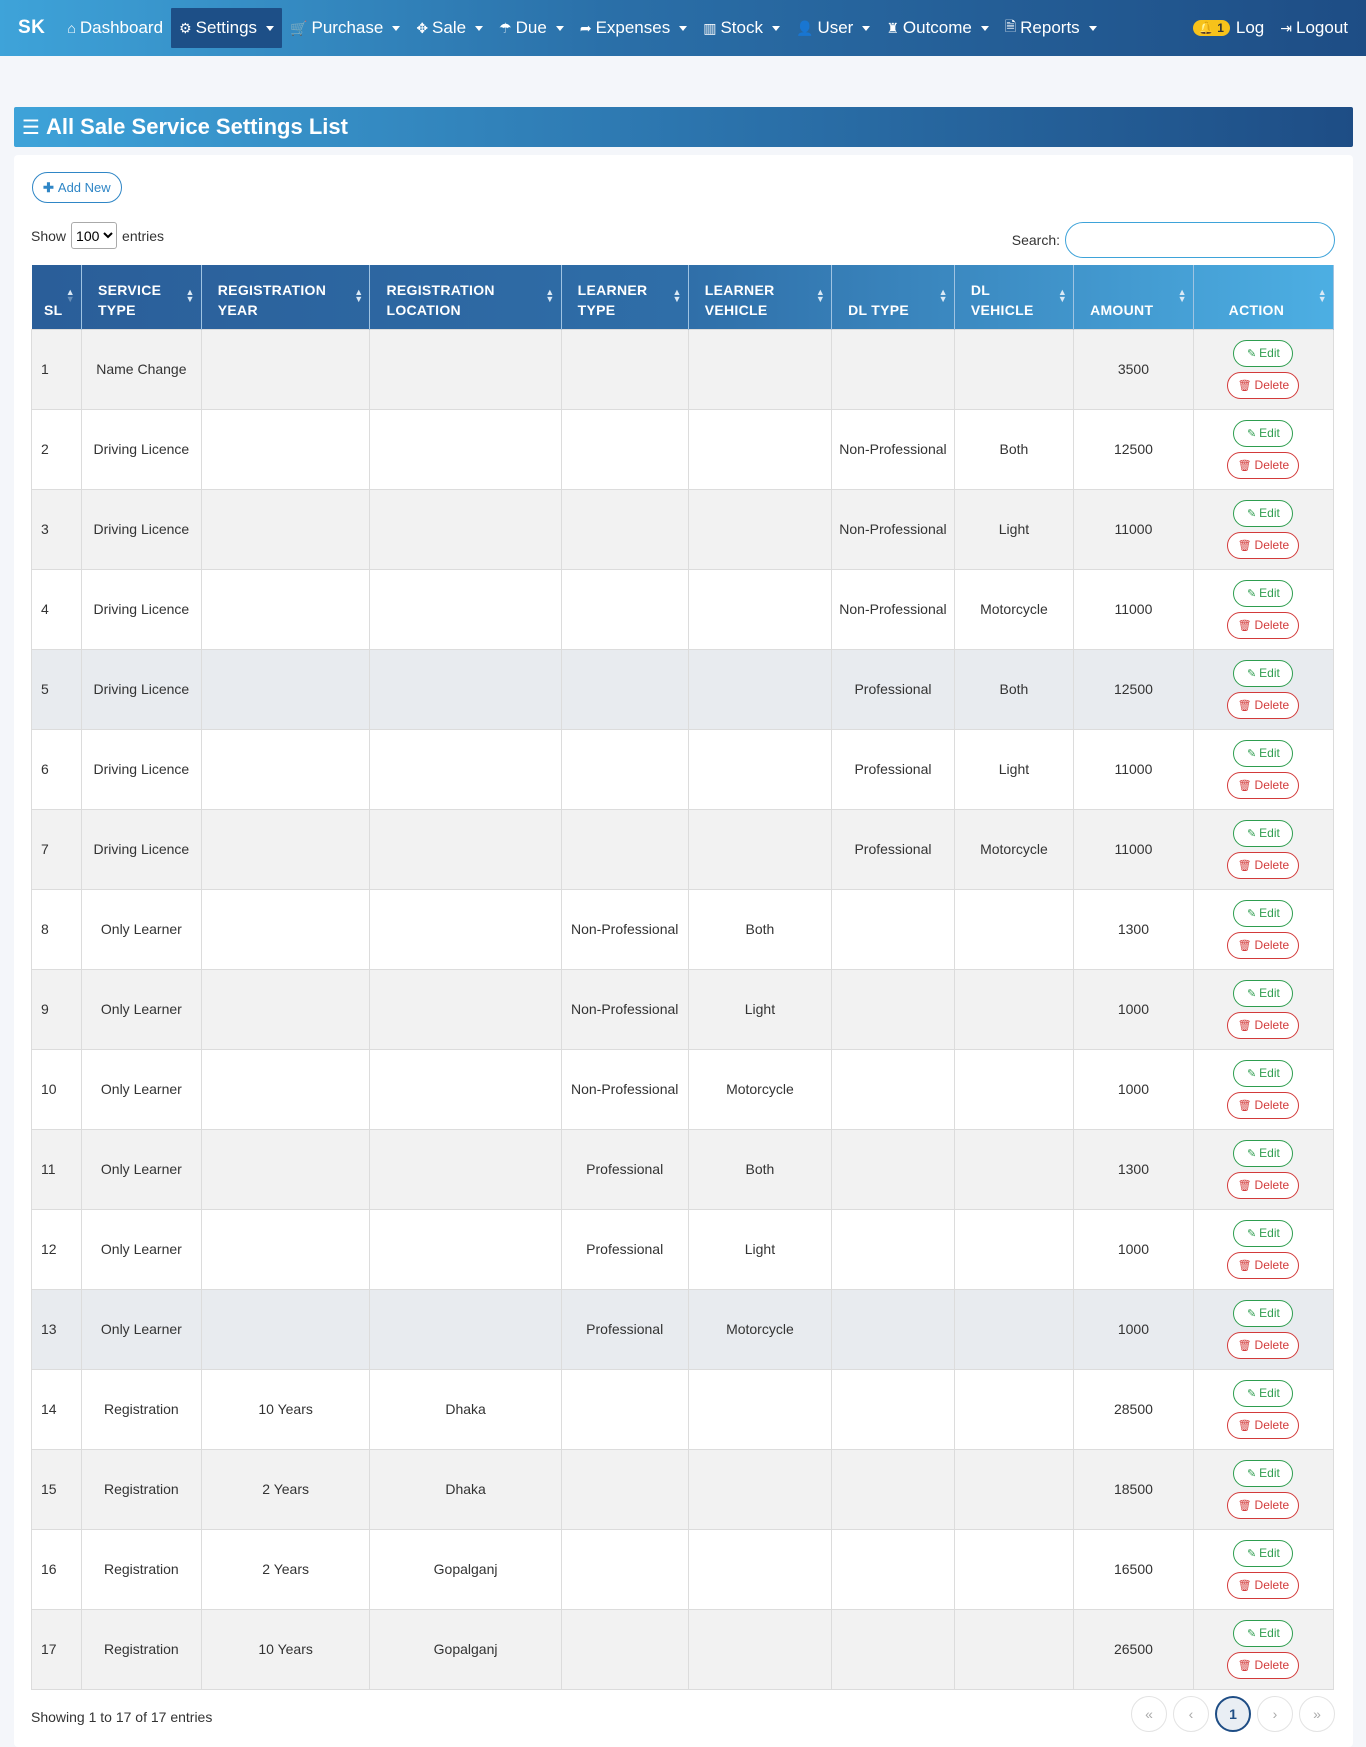 The height and width of the screenshot is (1747, 1366). What do you see at coordinates (1014, 297) in the screenshot?
I see `column-header-dl_vehicle: DL VEHICLE ▲ ▼` at bounding box center [1014, 297].